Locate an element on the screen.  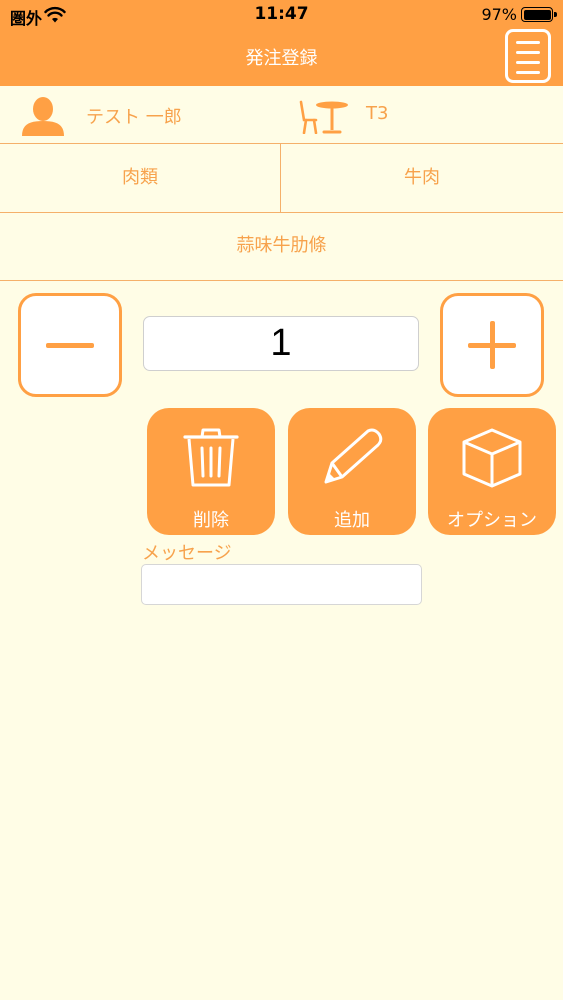
status-bar: 圏外 11:47 97% is located at coordinates (281, 15).